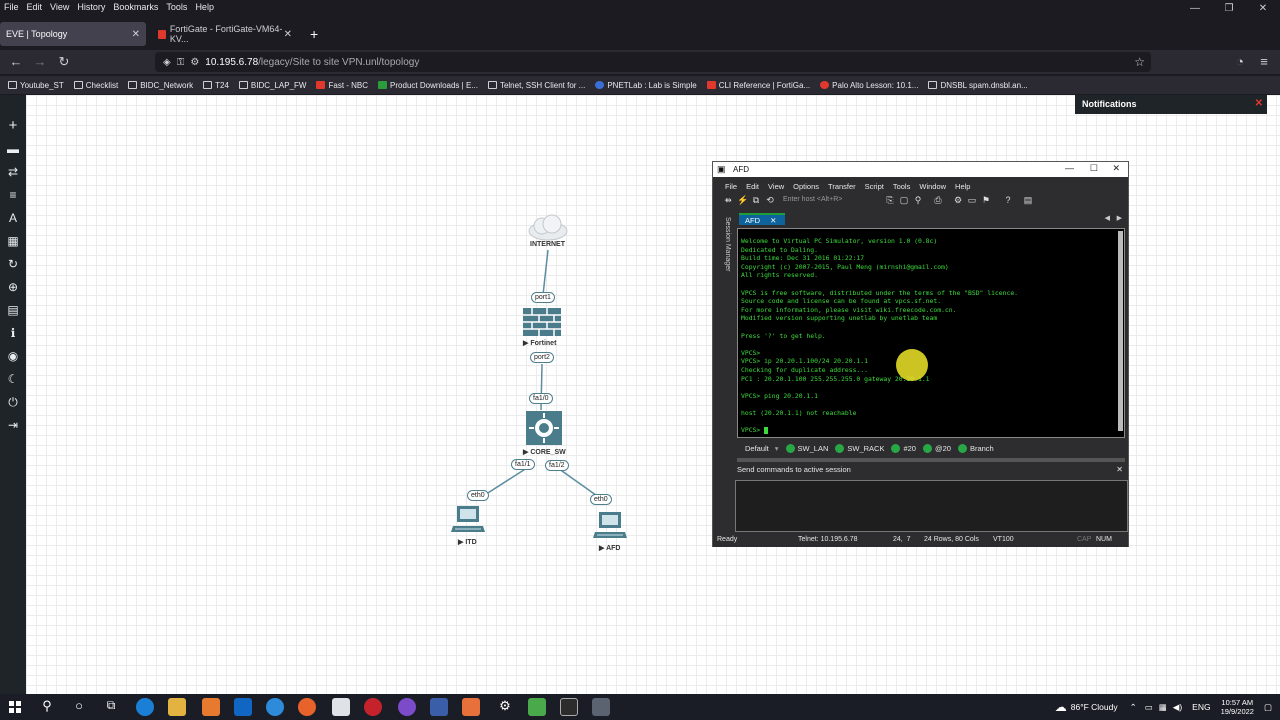 The width and height of the screenshot is (1280, 720). What do you see at coordinates (243, 707) in the screenshot?
I see `outlook-icon` at bounding box center [243, 707].